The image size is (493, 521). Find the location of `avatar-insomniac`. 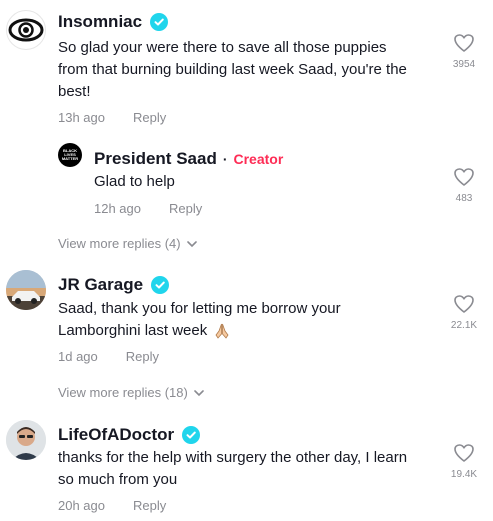

avatar-insomniac is located at coordinates (26, 30).